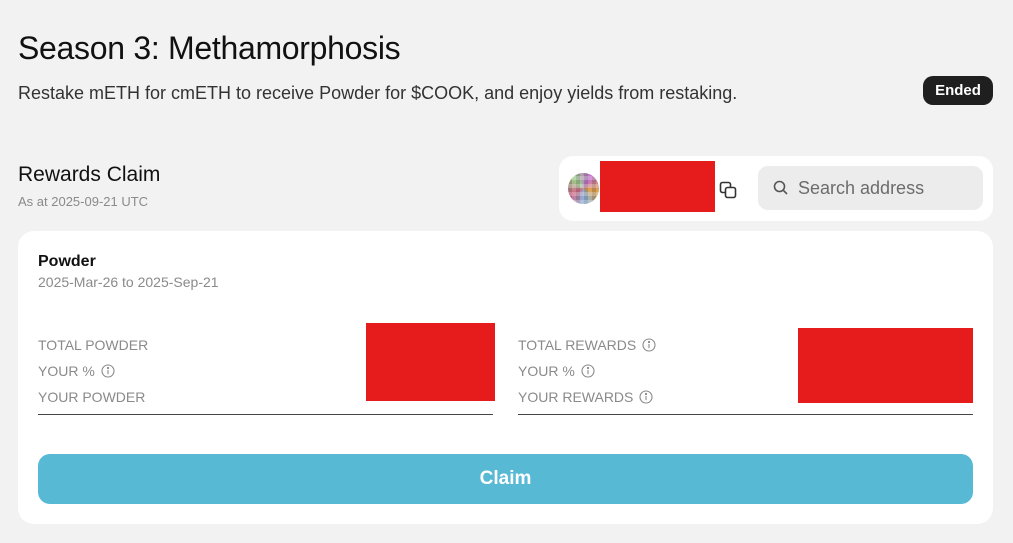  I want to click on address-panel, so click(776, 188).